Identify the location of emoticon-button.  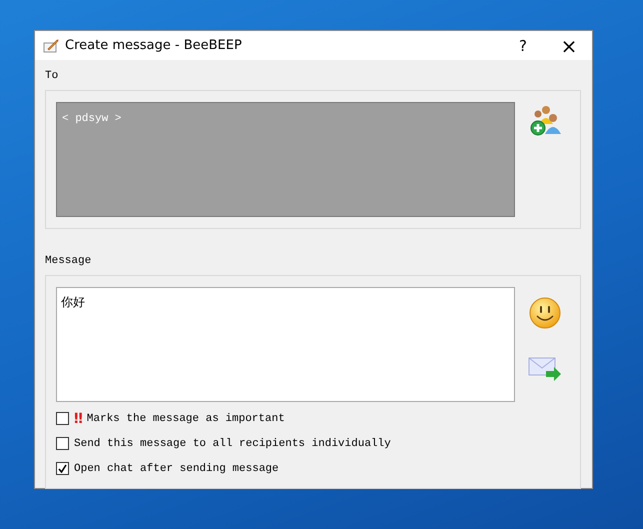
(545, 313).